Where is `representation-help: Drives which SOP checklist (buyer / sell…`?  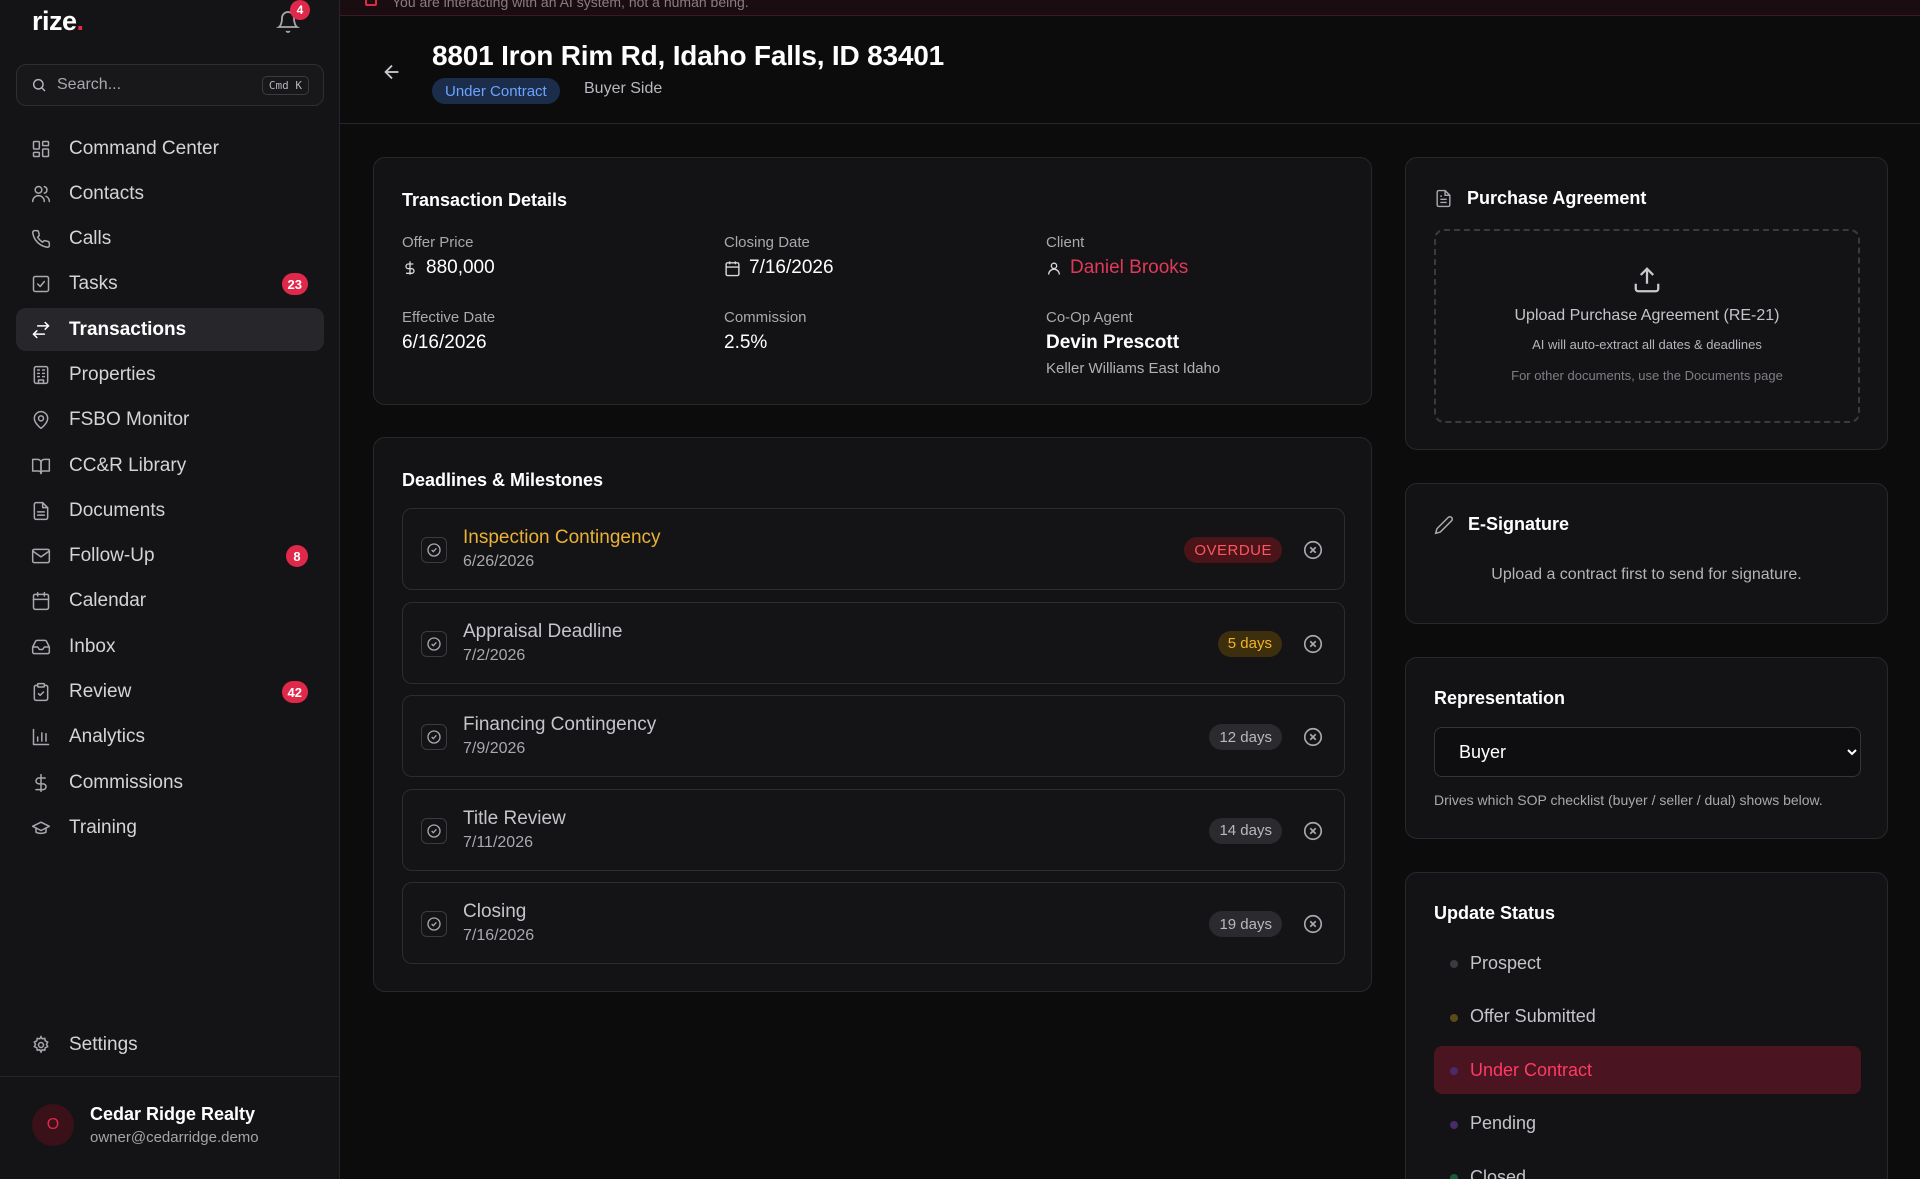
representation-help: Drives which SOP checklist (buyer / sell… is located at coordinates (1628, 800).